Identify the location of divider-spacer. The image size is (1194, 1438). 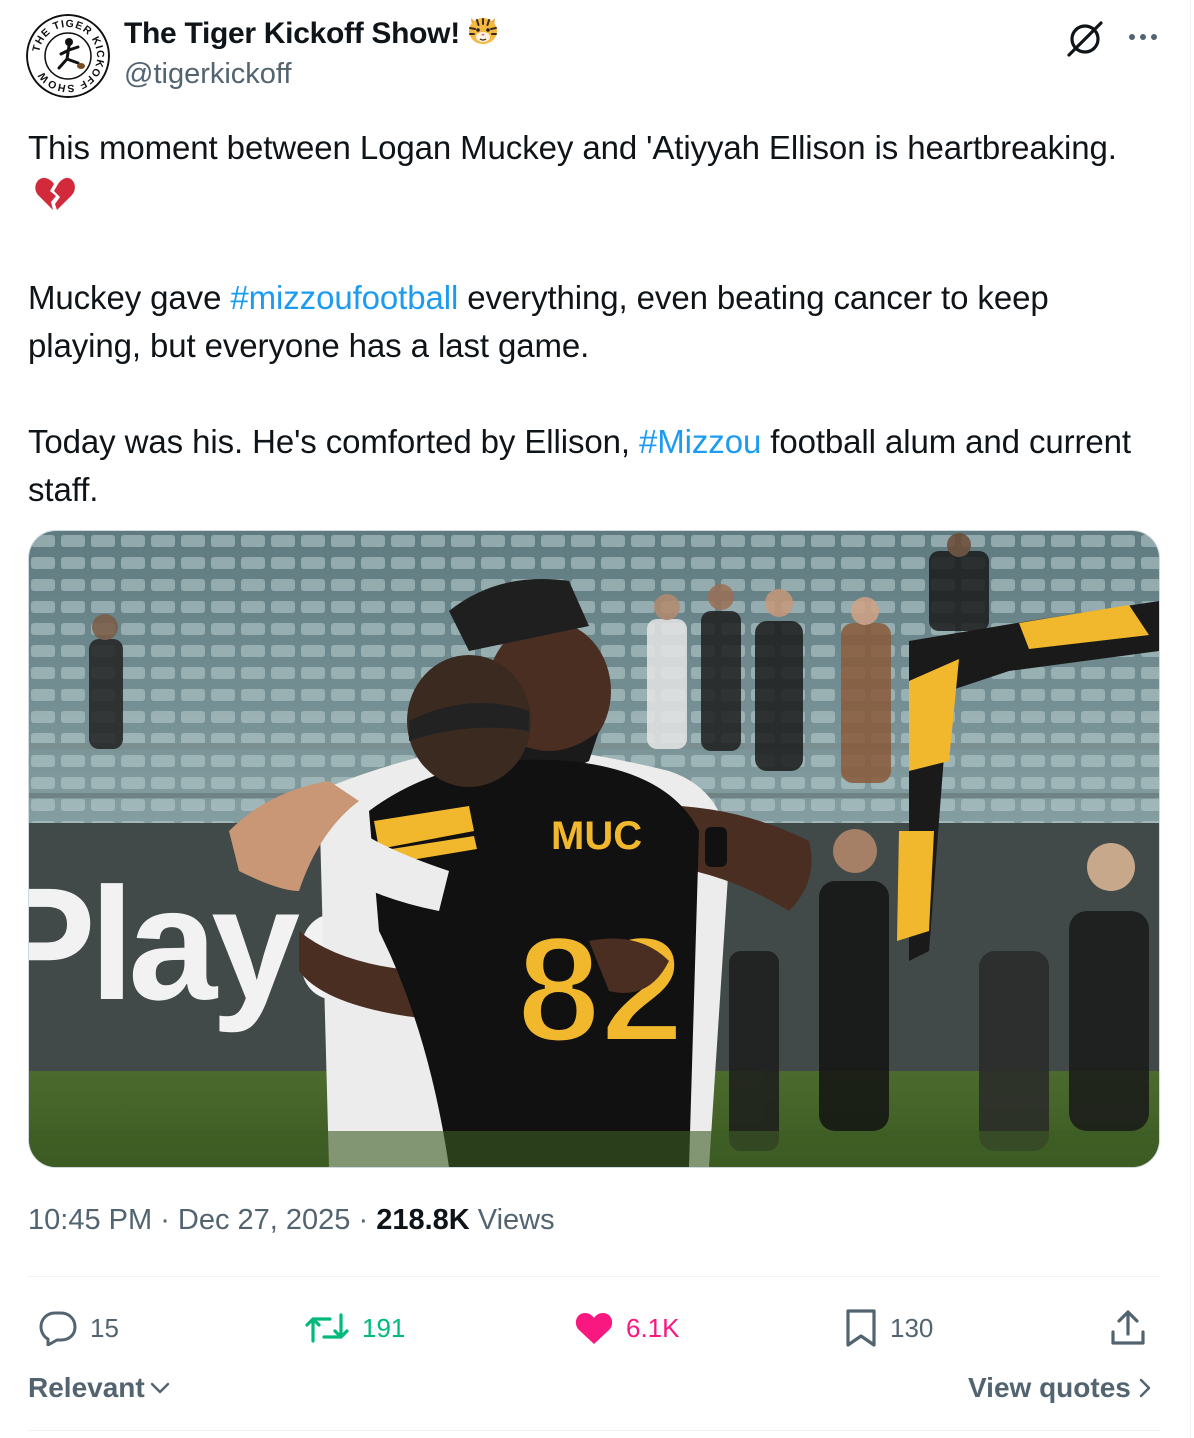
(594, 1366).